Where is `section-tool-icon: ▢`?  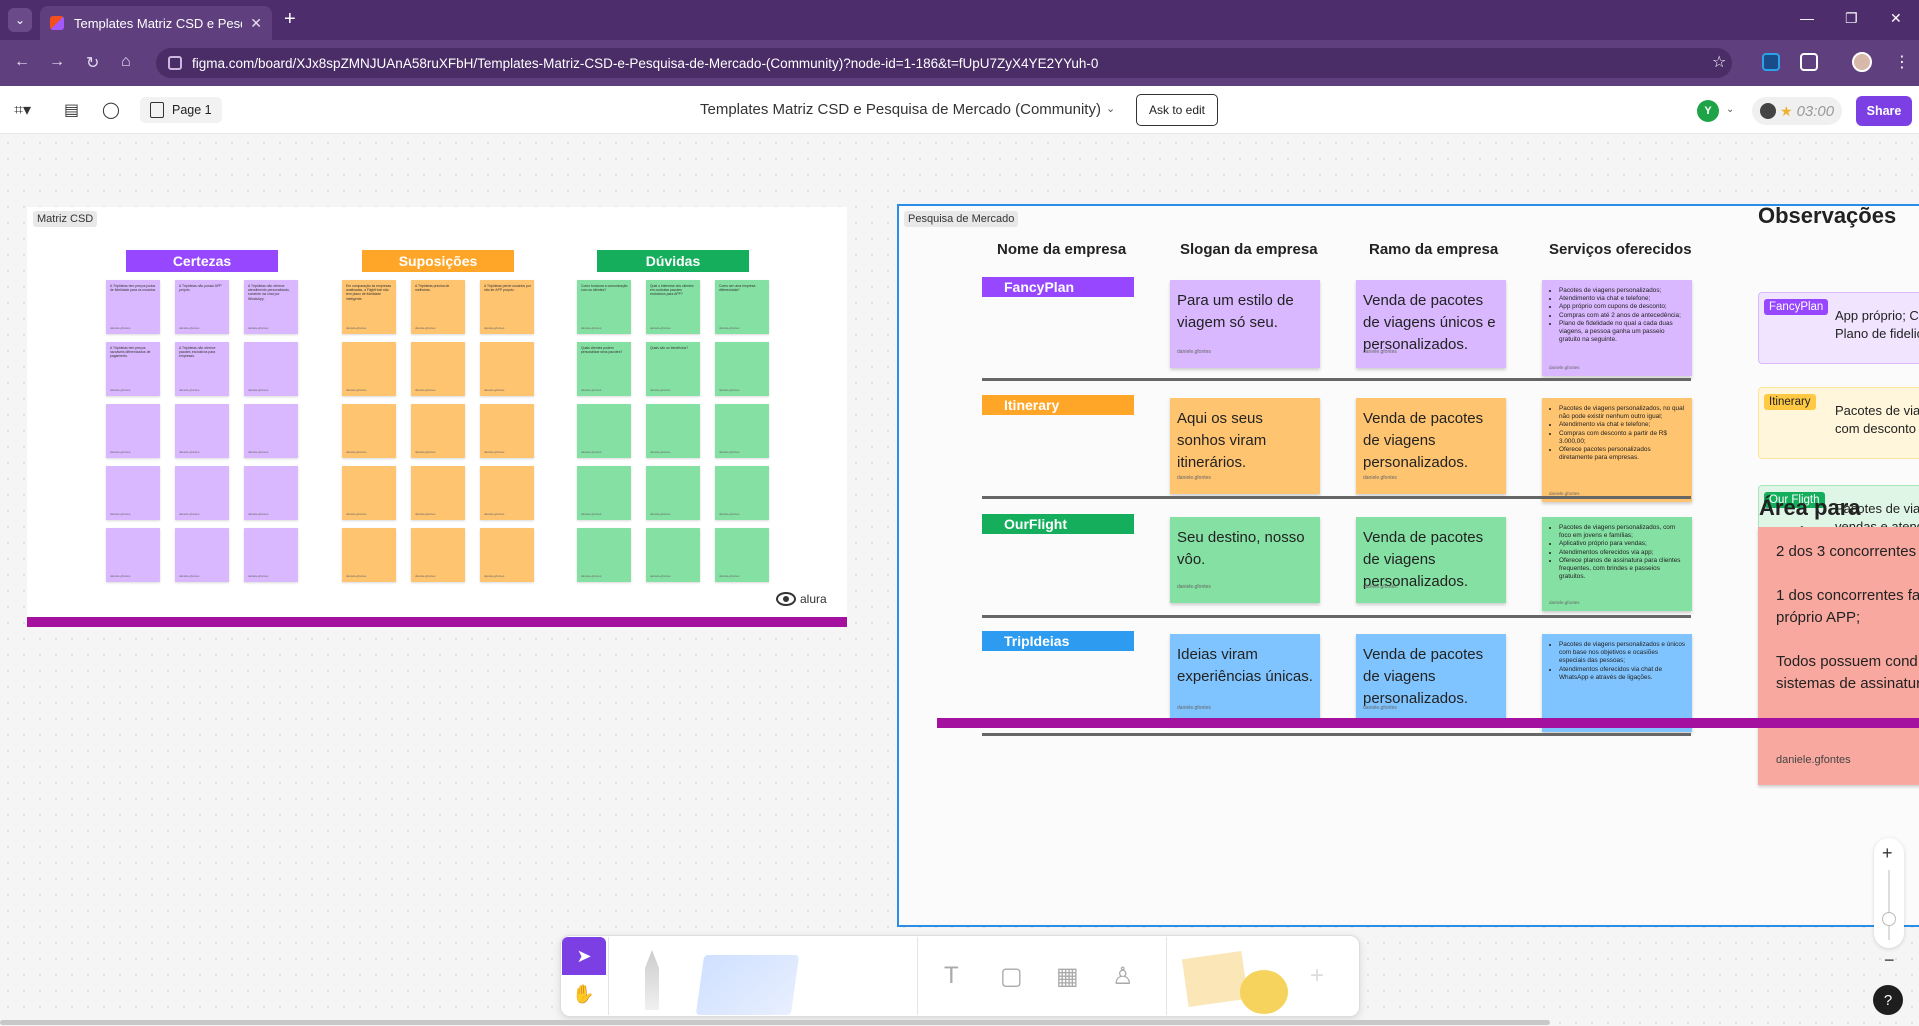
section-tool-icon: ▢ is located at coordinates (1011, 976).